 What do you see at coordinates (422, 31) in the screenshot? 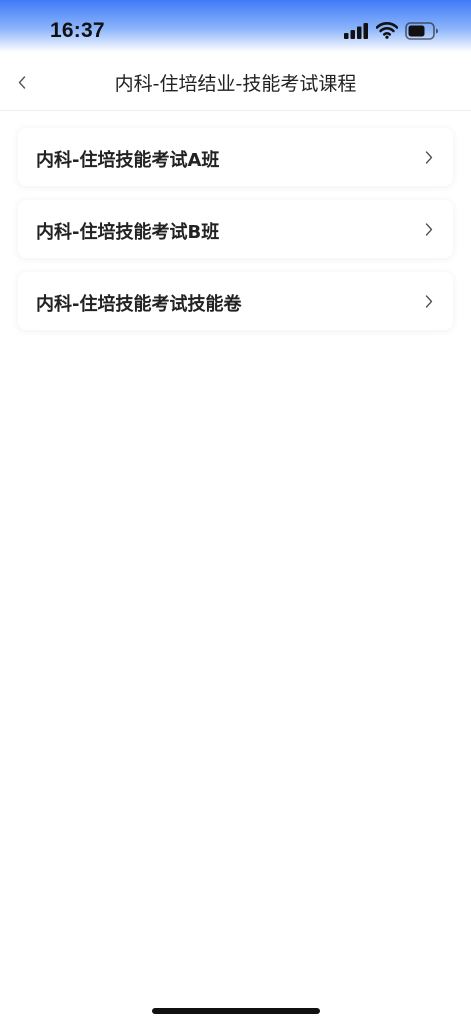
I see `battery-icon` at bounding box center [422, 31].